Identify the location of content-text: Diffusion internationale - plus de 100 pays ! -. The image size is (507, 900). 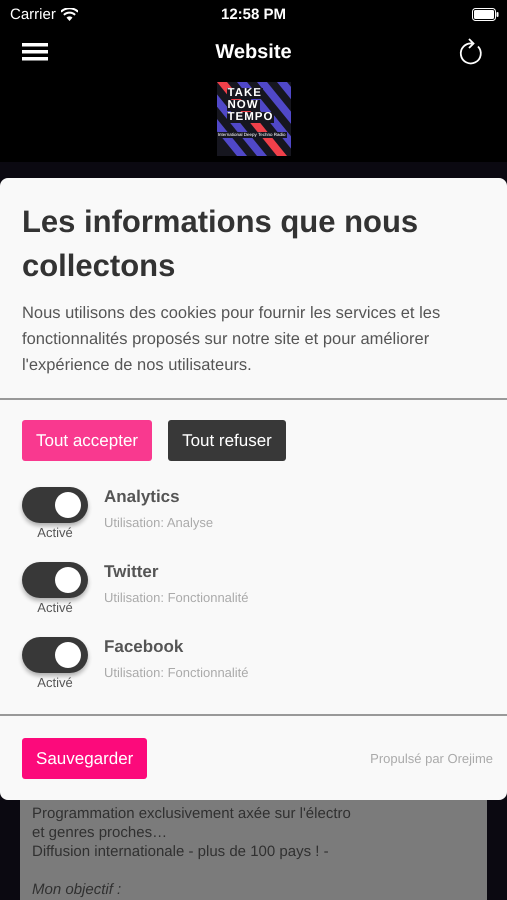
(181, 851).